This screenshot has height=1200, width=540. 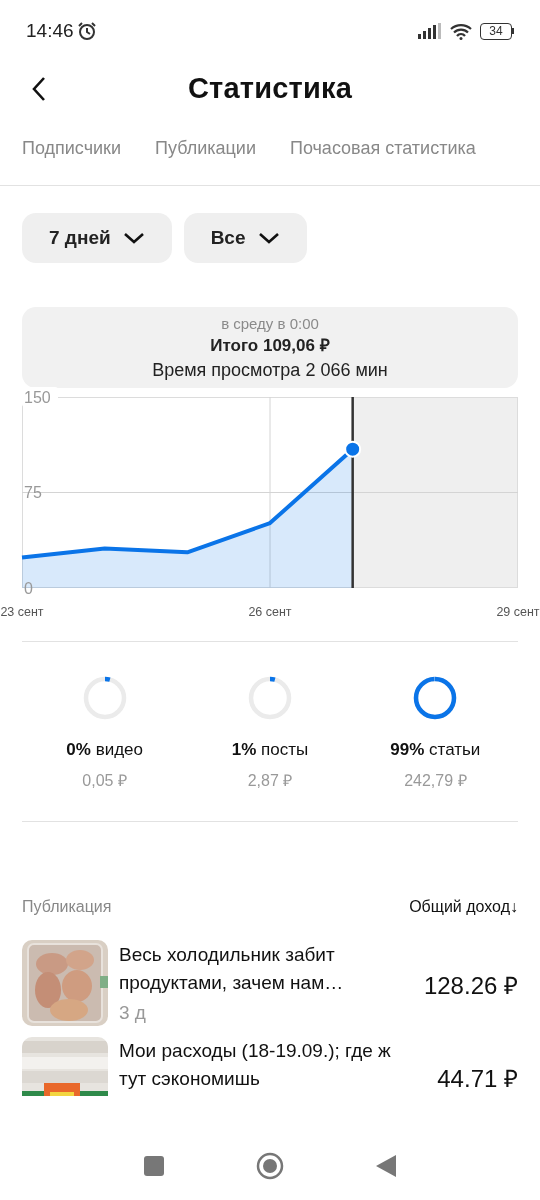 I want to click on back-nav-button, so click(x=386, y=1166).